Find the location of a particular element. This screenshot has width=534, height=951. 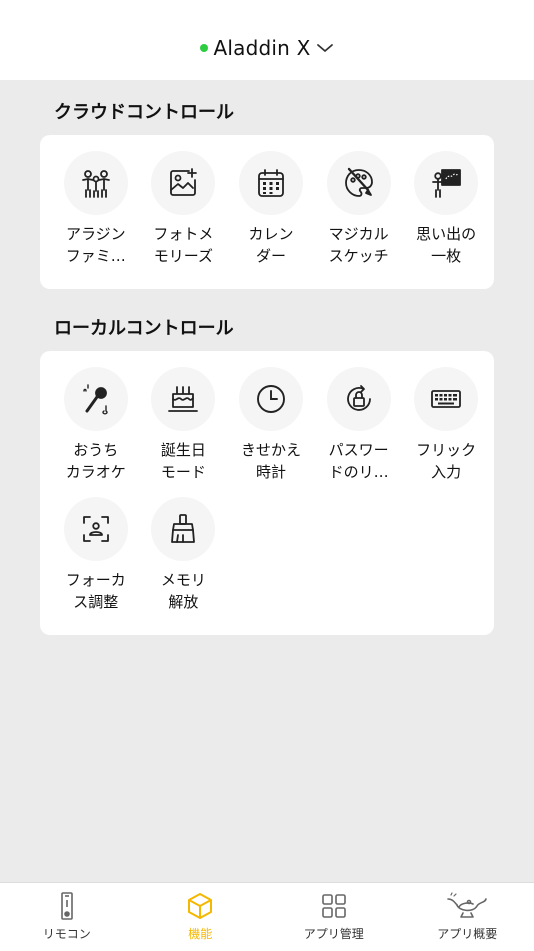

tile-photo-memories: フォトメ モリーズ is located at coordinates (184, 209).